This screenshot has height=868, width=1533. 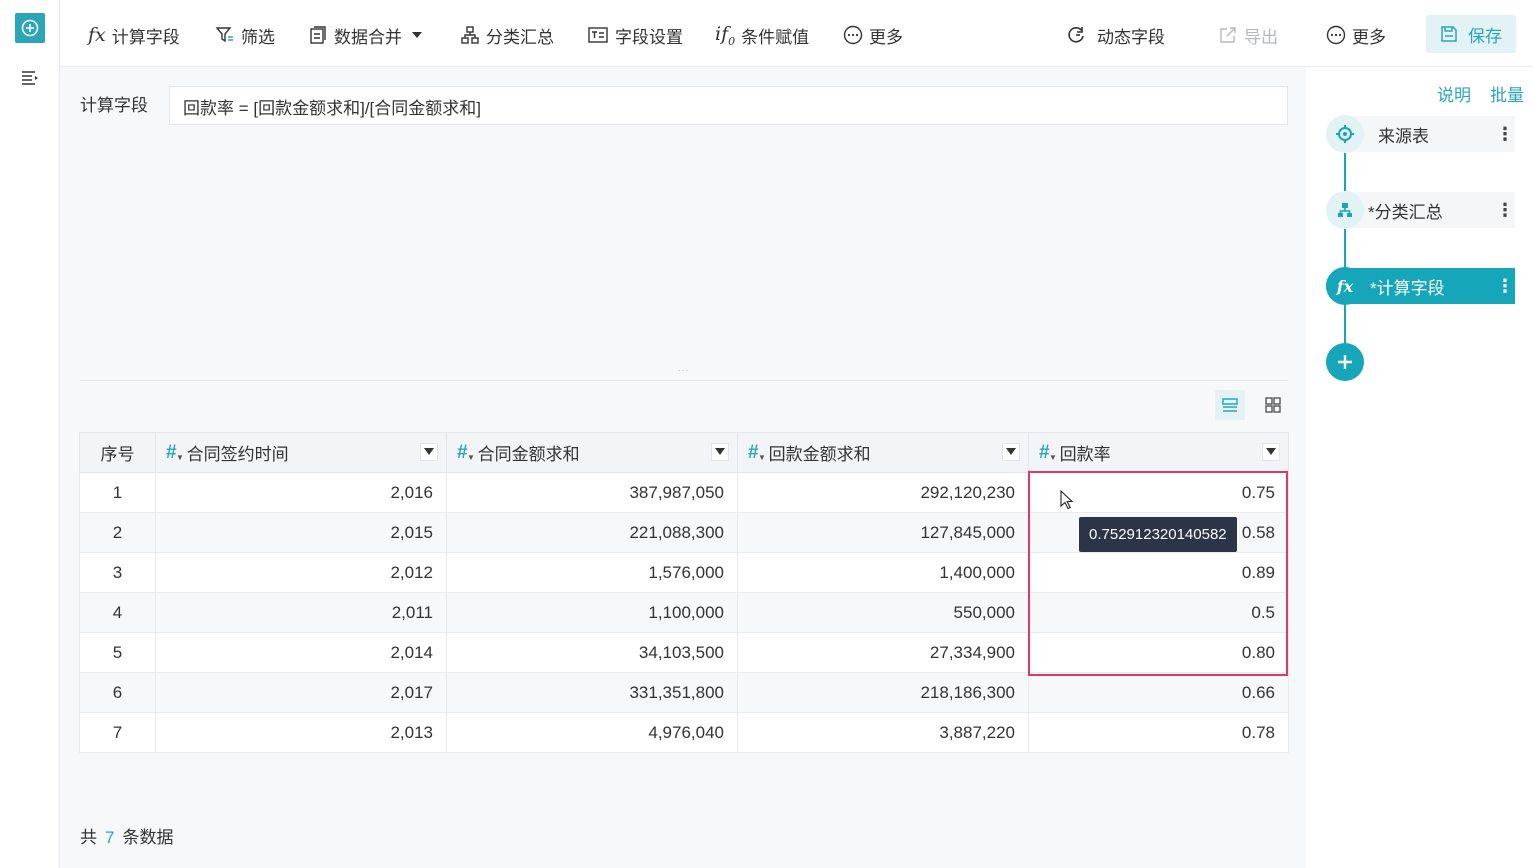 I want to click on table-cell: 4, so click(x=117, y=612).